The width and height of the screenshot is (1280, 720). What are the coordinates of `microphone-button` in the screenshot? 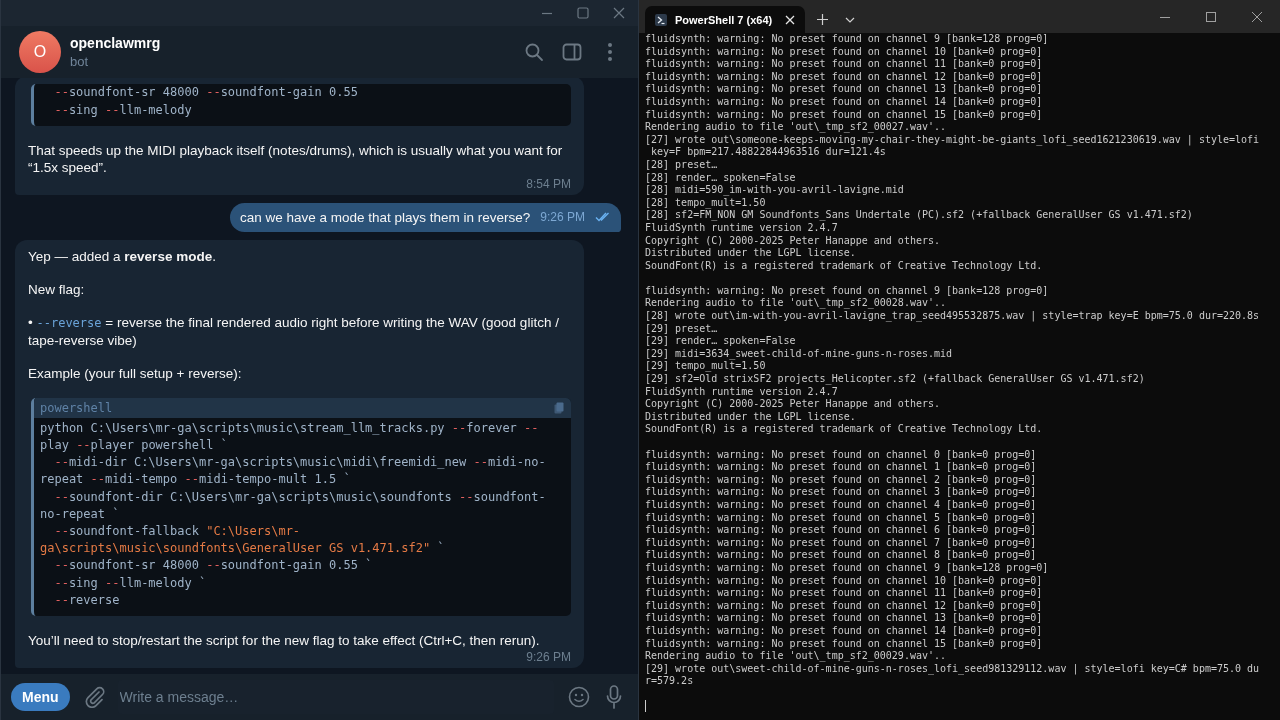 It's located at (614, 697).